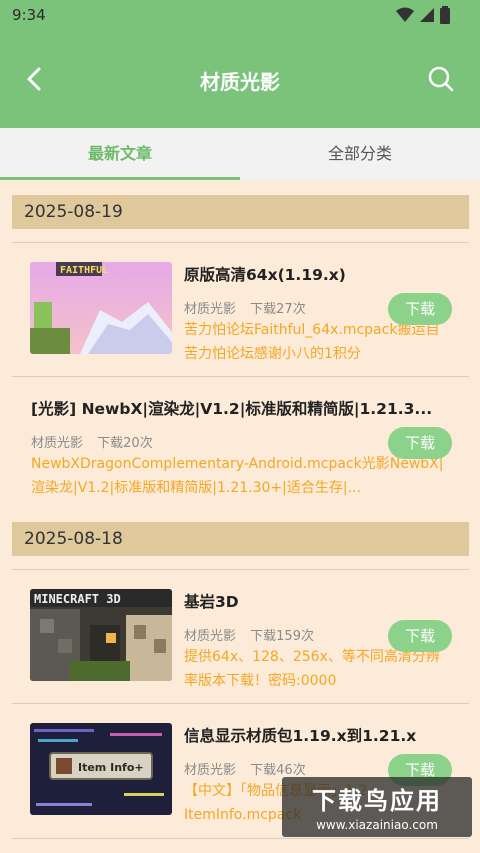 This screenshot has width=480, height=853. I want to click on site-watermark: 下载鸟应用 www.xiazainiao.com, so click(377, 807).